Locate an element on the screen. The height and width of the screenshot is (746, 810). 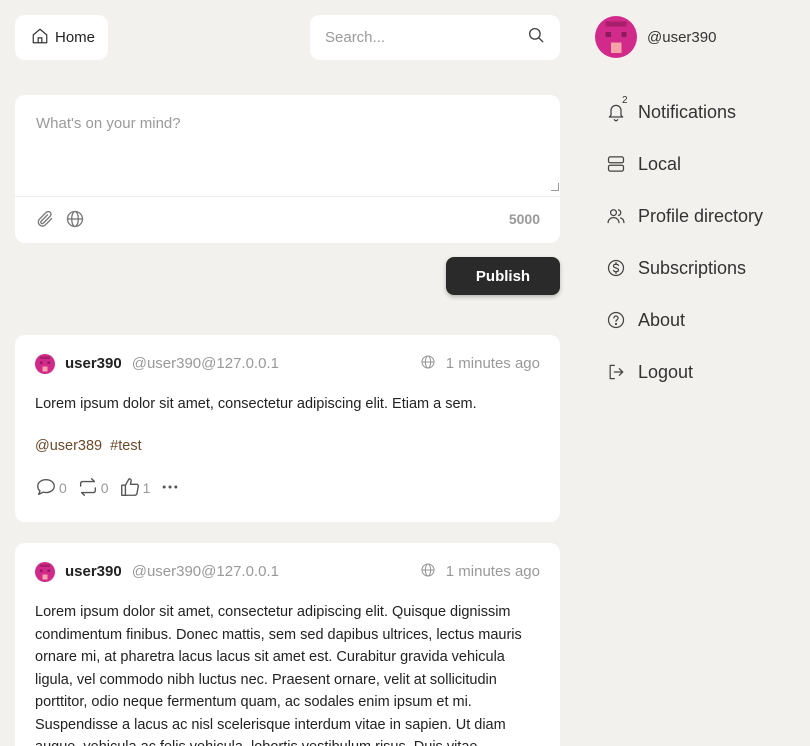
more-options-button is located at coordinates (170, 488).